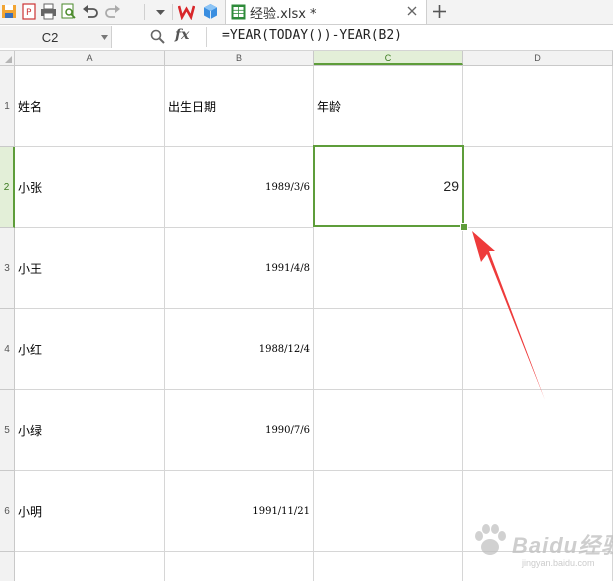  Describe the element at coordinates (160, 11) in the screenshot. I see `customize-dropdown-icon` at that location.